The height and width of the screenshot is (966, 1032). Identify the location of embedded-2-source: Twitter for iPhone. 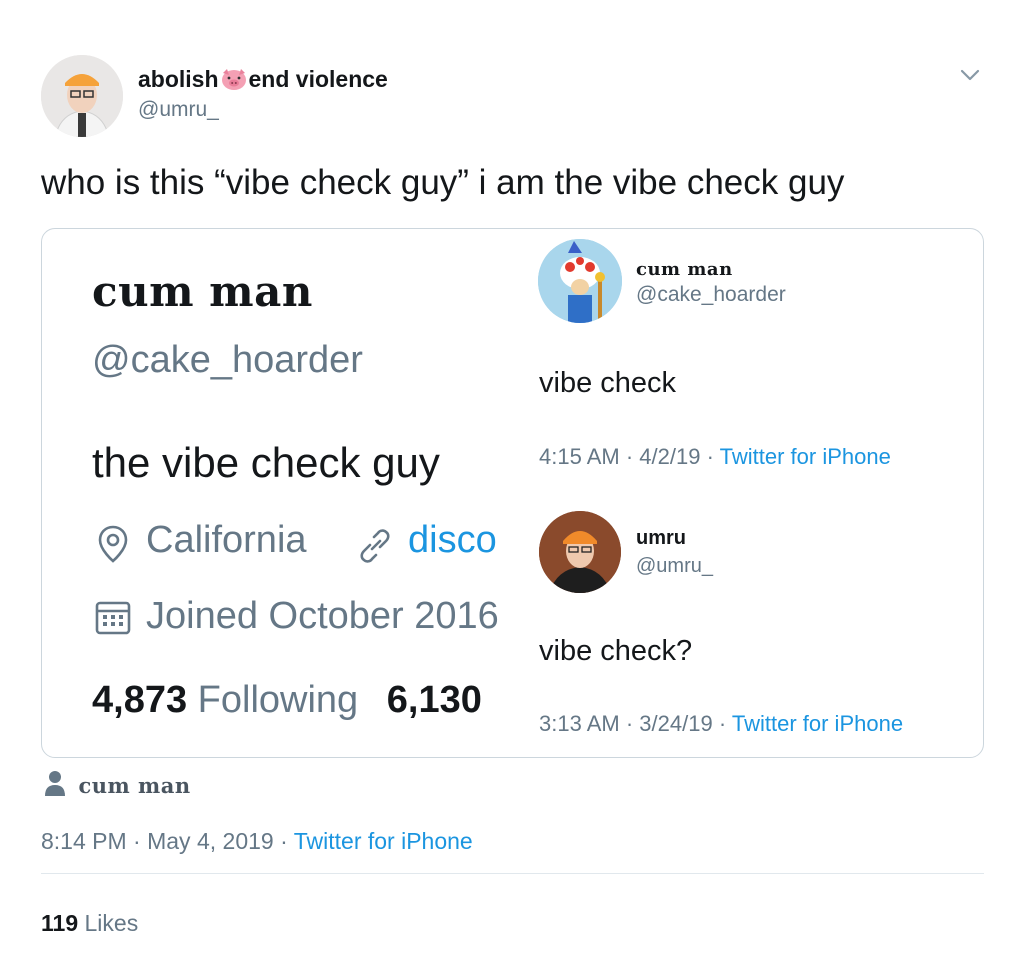
(817, 723).